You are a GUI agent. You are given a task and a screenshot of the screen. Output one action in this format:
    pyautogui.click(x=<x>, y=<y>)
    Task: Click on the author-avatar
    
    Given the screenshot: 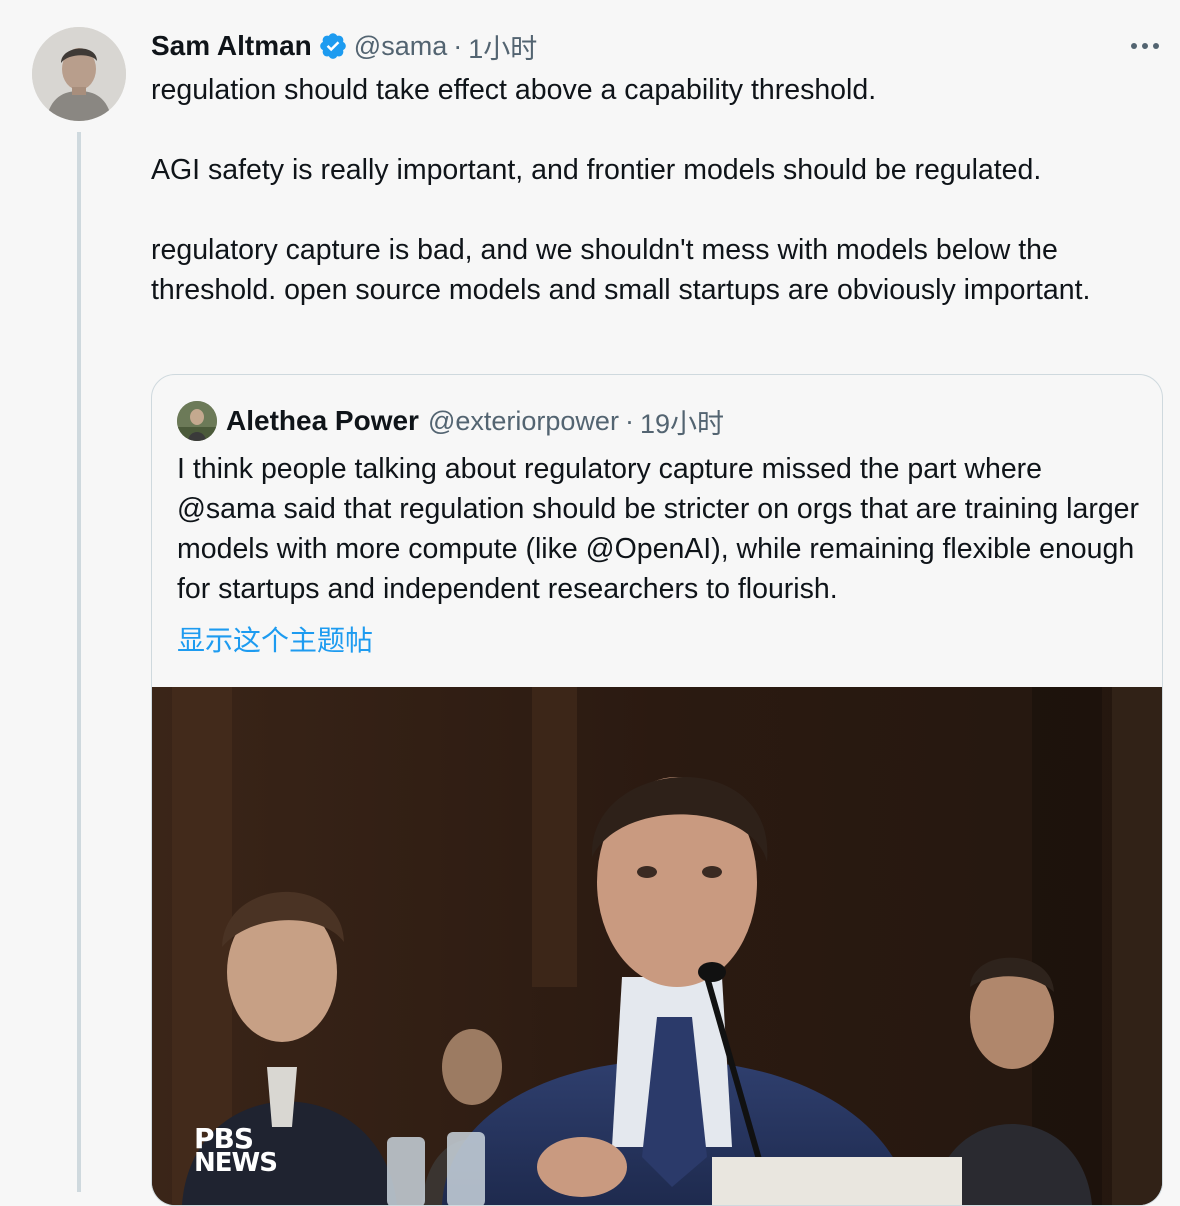 What is the action you would take?
    pyautogui.click(x=79, y=74)
    